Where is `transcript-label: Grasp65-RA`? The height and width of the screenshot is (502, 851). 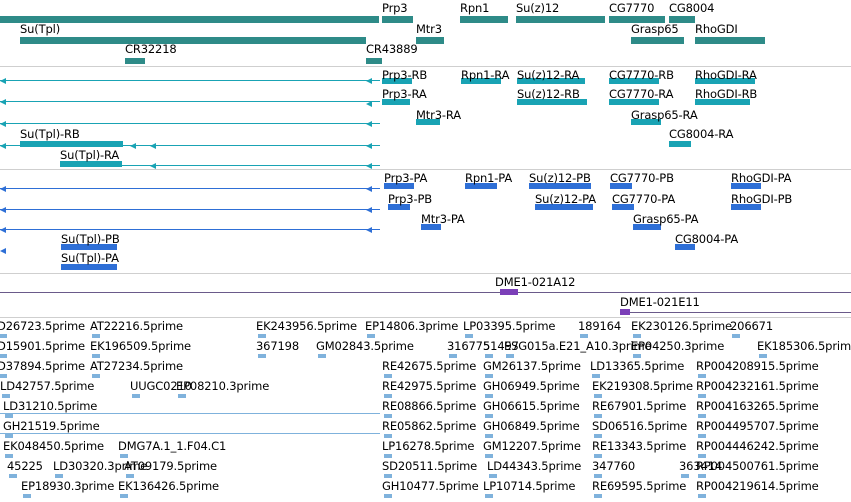
transcript-label: Grasp65-RA is located at coordinates (664, 115).